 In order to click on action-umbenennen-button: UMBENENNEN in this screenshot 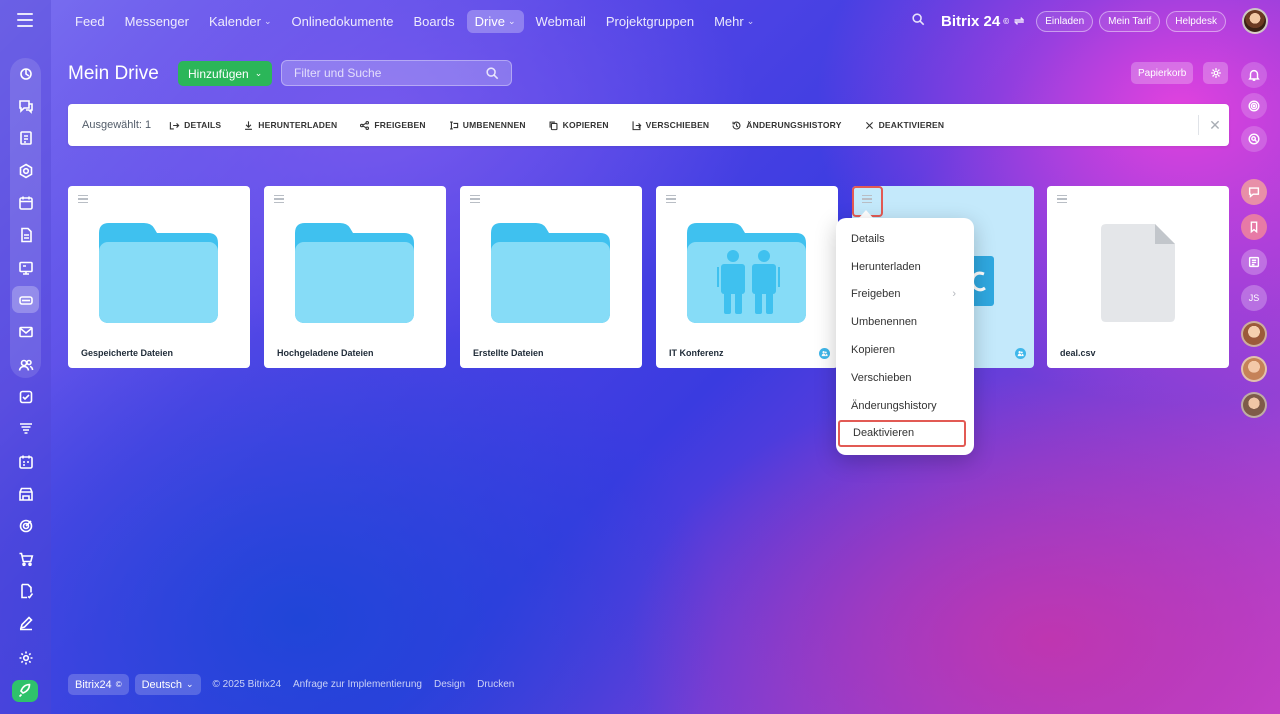, I will do `click(487, 125)`.